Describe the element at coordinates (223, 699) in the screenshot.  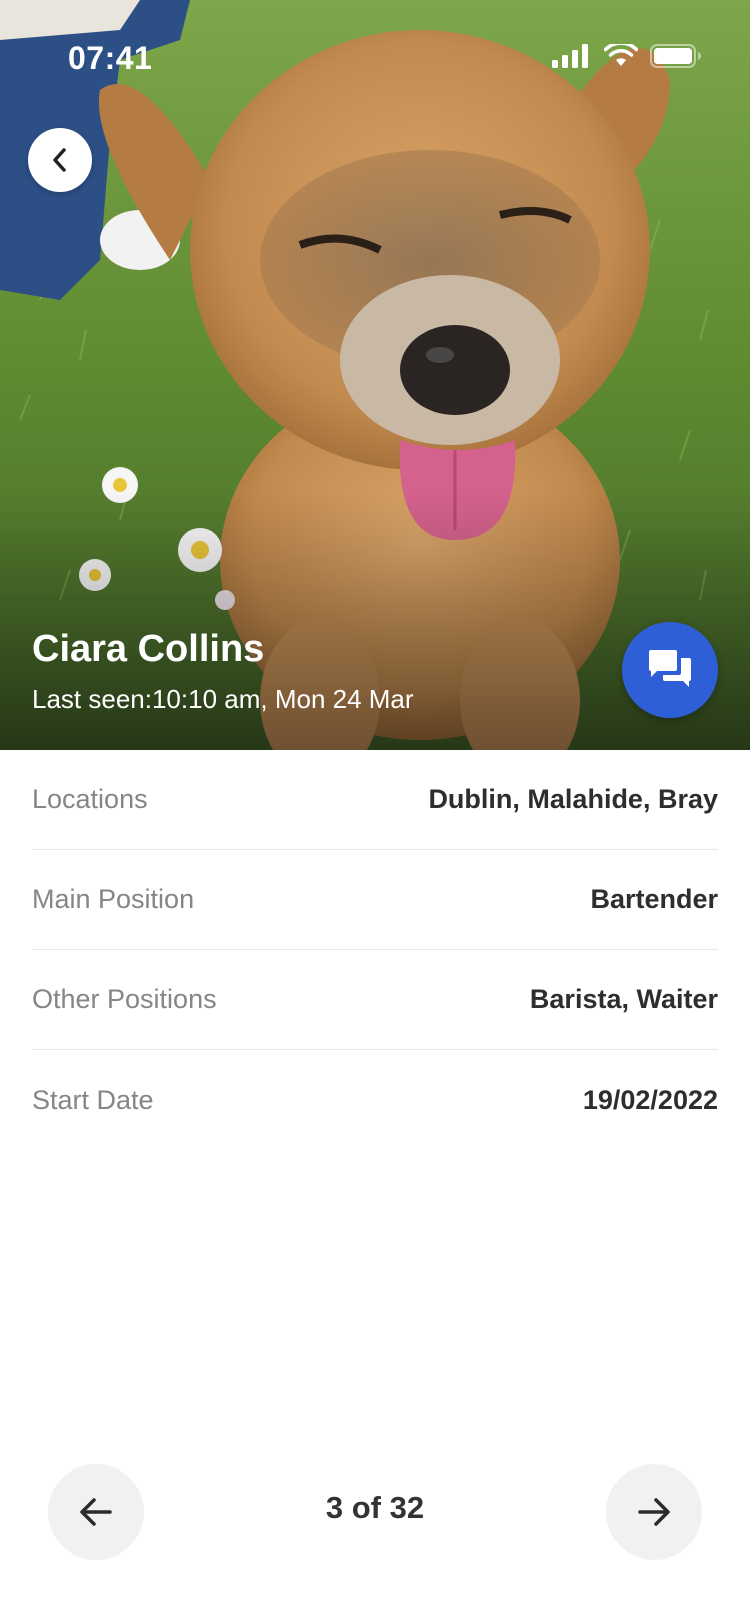
I see `last-seen-text: Last seen:10:10 am, Mon 24 Mar` at that location.